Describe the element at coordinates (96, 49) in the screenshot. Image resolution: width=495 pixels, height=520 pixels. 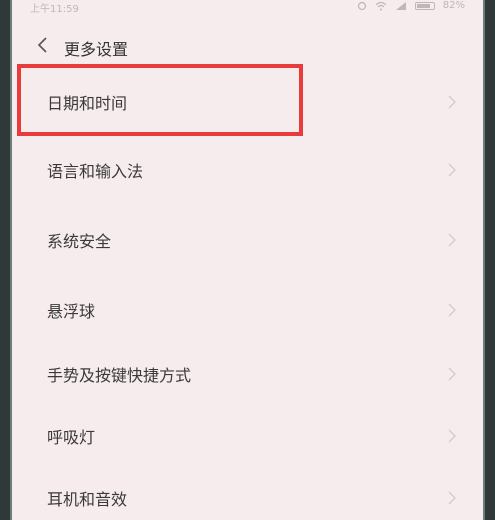
I see `page-title: 更多设置` at that location.